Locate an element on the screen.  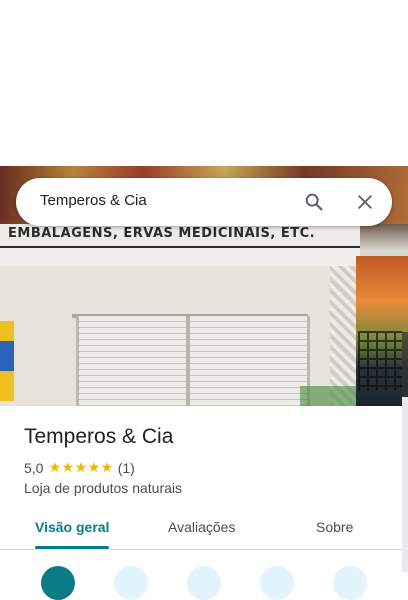
sign-text: EMBALAGENS, ERVAS MEDICINAIS, ETC. is located at coordinates (162, 233).